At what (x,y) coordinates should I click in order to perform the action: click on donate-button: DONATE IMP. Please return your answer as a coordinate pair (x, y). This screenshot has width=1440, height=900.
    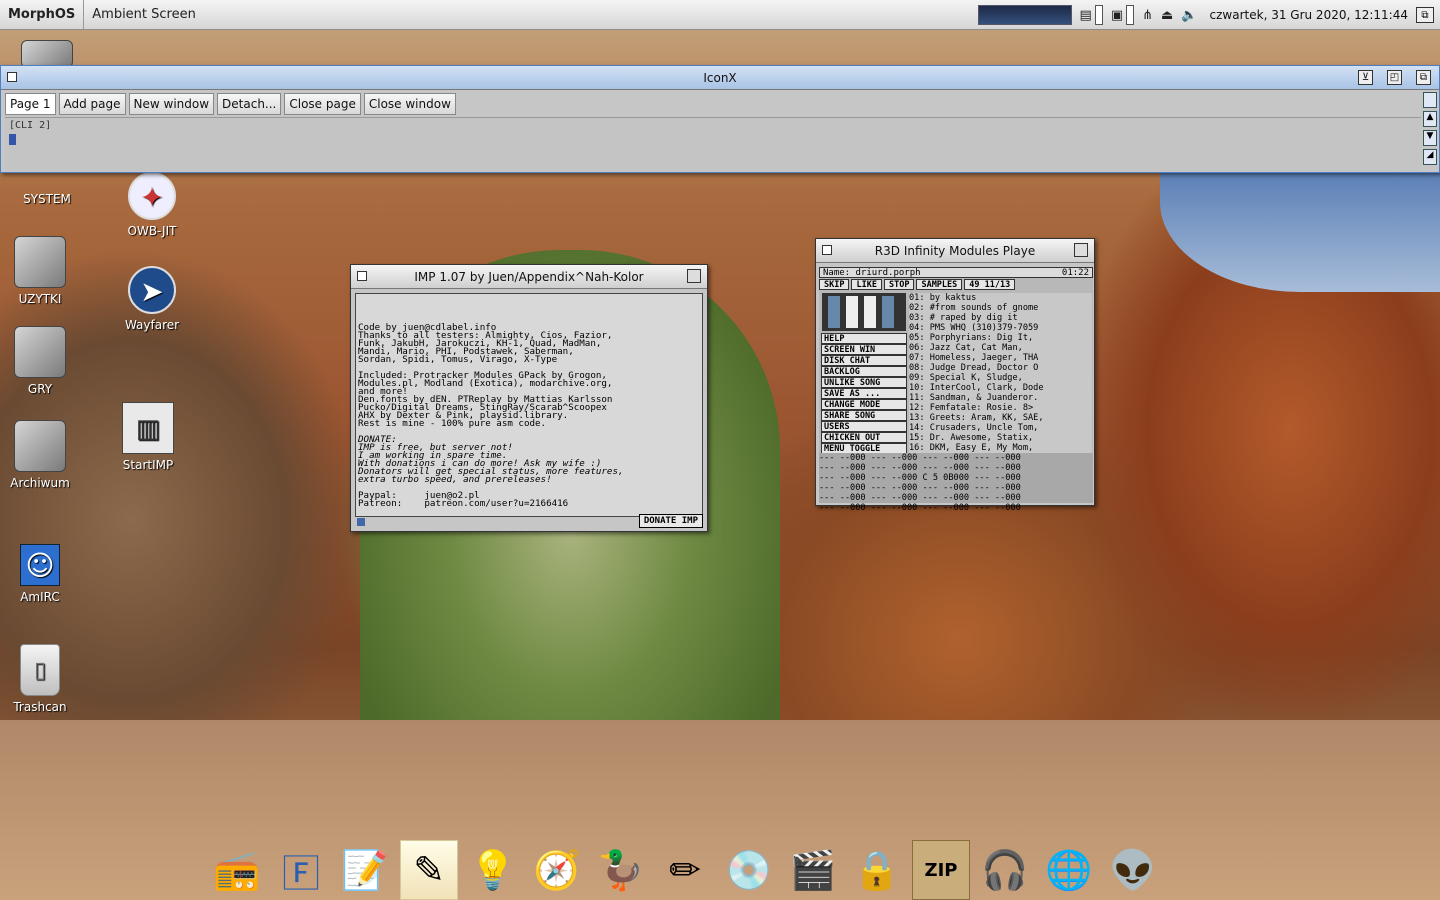
    Looking at the image, I should click on (670, 521).